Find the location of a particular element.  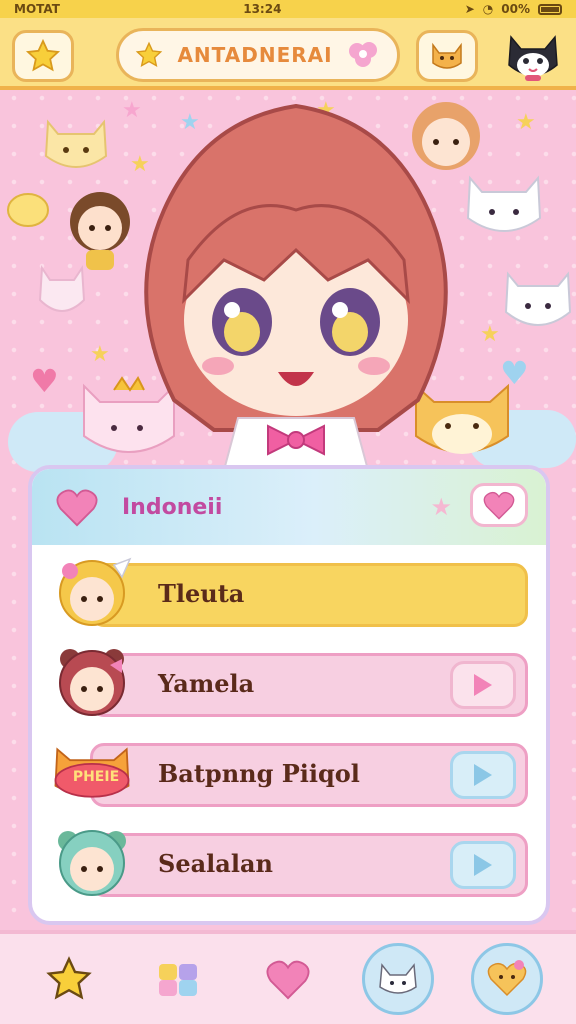

heart-sticker: ♥ is located at coordinates (44, 381).